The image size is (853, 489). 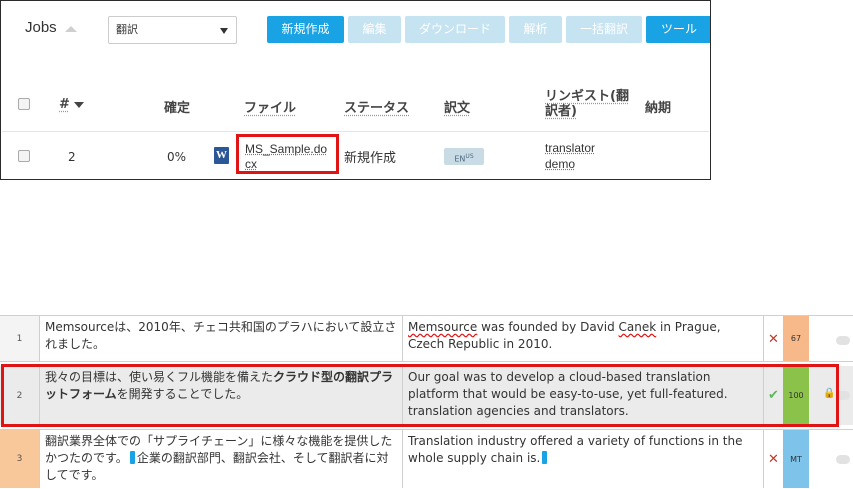 I want to click on analyze-button: 解析, so click(x=535, y=29).